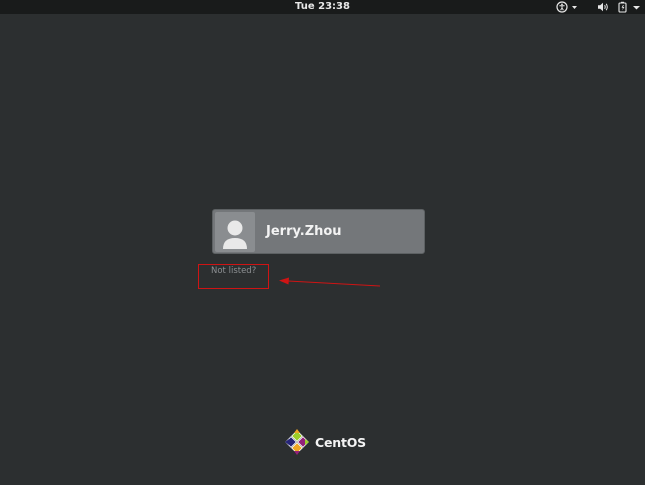 Image resolution: width=645 pixels, height=485 pixels. What do you see at coordinates (330, 282) in the screenshot?
I see `annotation-arrow-icon` at bounding box center [330, 282].